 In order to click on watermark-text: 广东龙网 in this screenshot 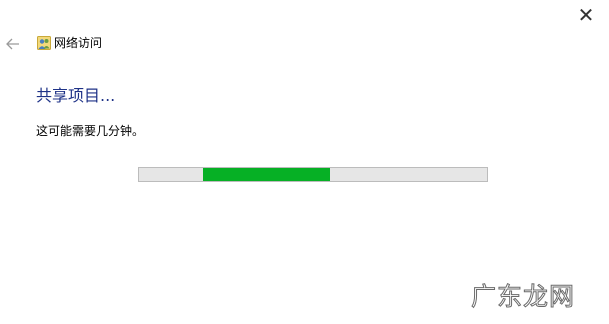, I will do `click(523, 297)`.